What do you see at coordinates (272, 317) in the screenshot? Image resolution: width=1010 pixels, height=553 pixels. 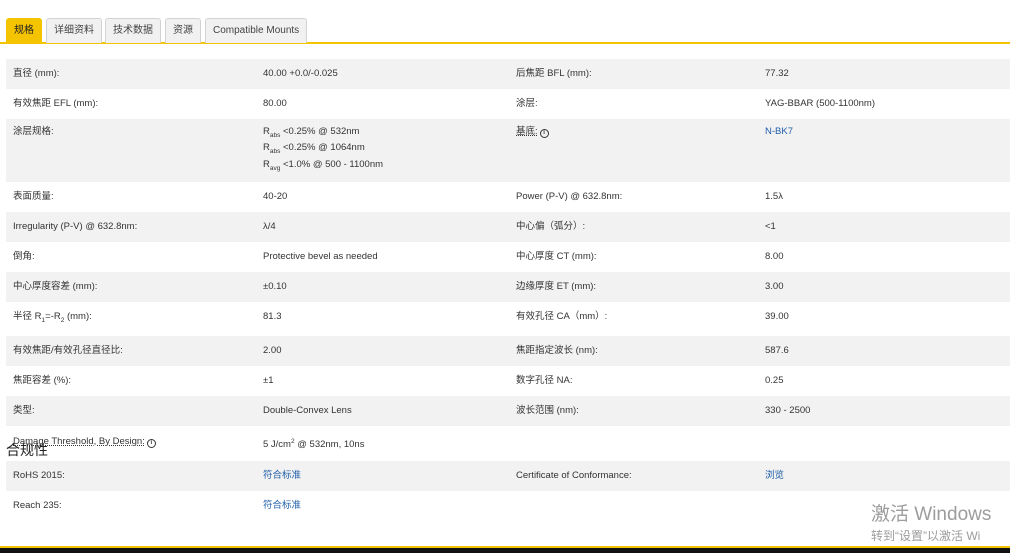 I see `spec-value: 81.3` at bounding box center [272, 317].